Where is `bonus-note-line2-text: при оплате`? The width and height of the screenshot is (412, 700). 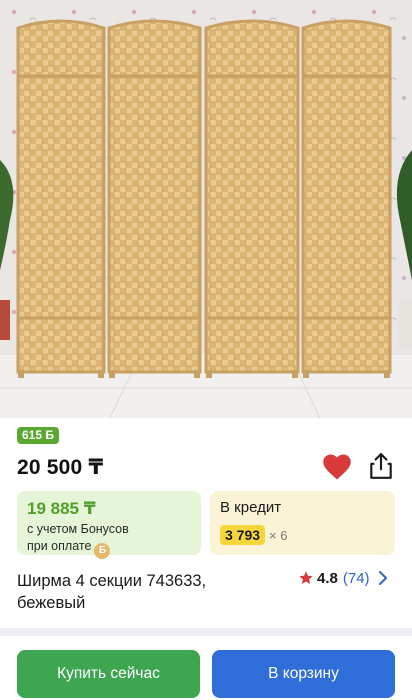 bonus-note-line2-text: при оплате is located at coordinates (59, 546).